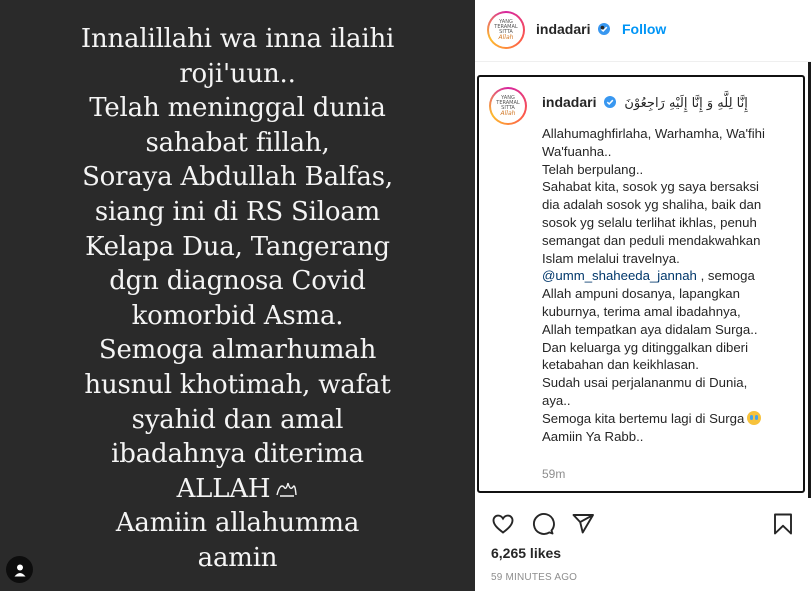 The width and height of the screenshot is (811, 591). What do you see at coordinates (653, 133) in the screenshot?
I see `caption-line: Allahumaghfirlaha, Warhamha, Wa'fihi` at bounding box center [653, 133].